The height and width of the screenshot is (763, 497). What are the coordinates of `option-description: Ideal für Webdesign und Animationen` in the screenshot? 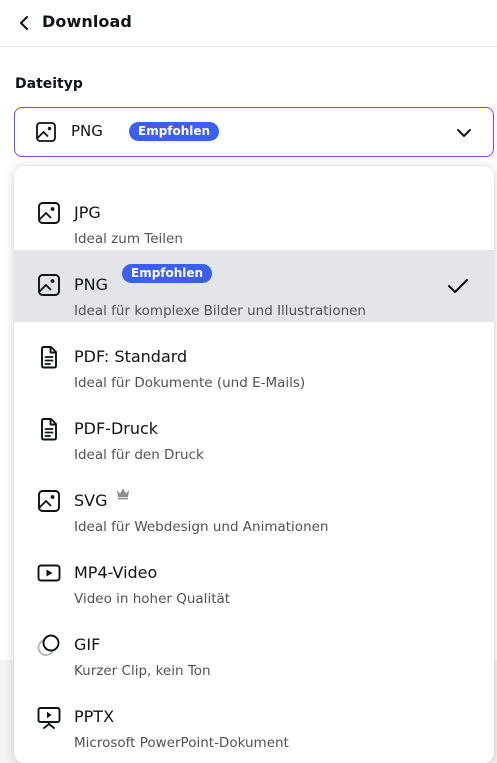 It's located at (201, 527).